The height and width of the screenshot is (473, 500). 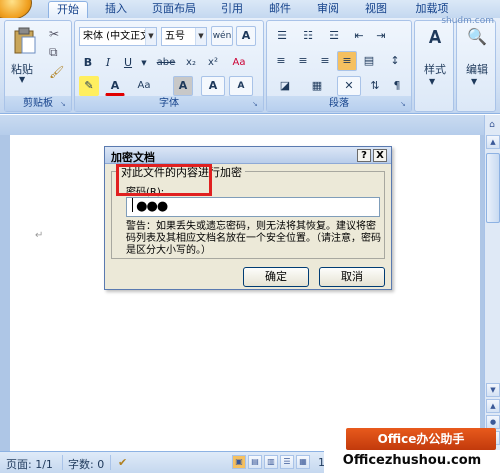 What do you see at coordinates (54, 34) in the screenshot?
I see `cut-icon: ✂` at bounding box center [54, 34].